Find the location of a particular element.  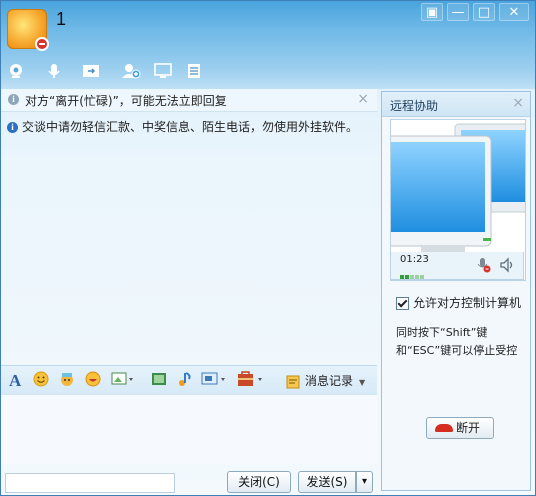

mic-muted-icon is located at coordinates (483, 265).